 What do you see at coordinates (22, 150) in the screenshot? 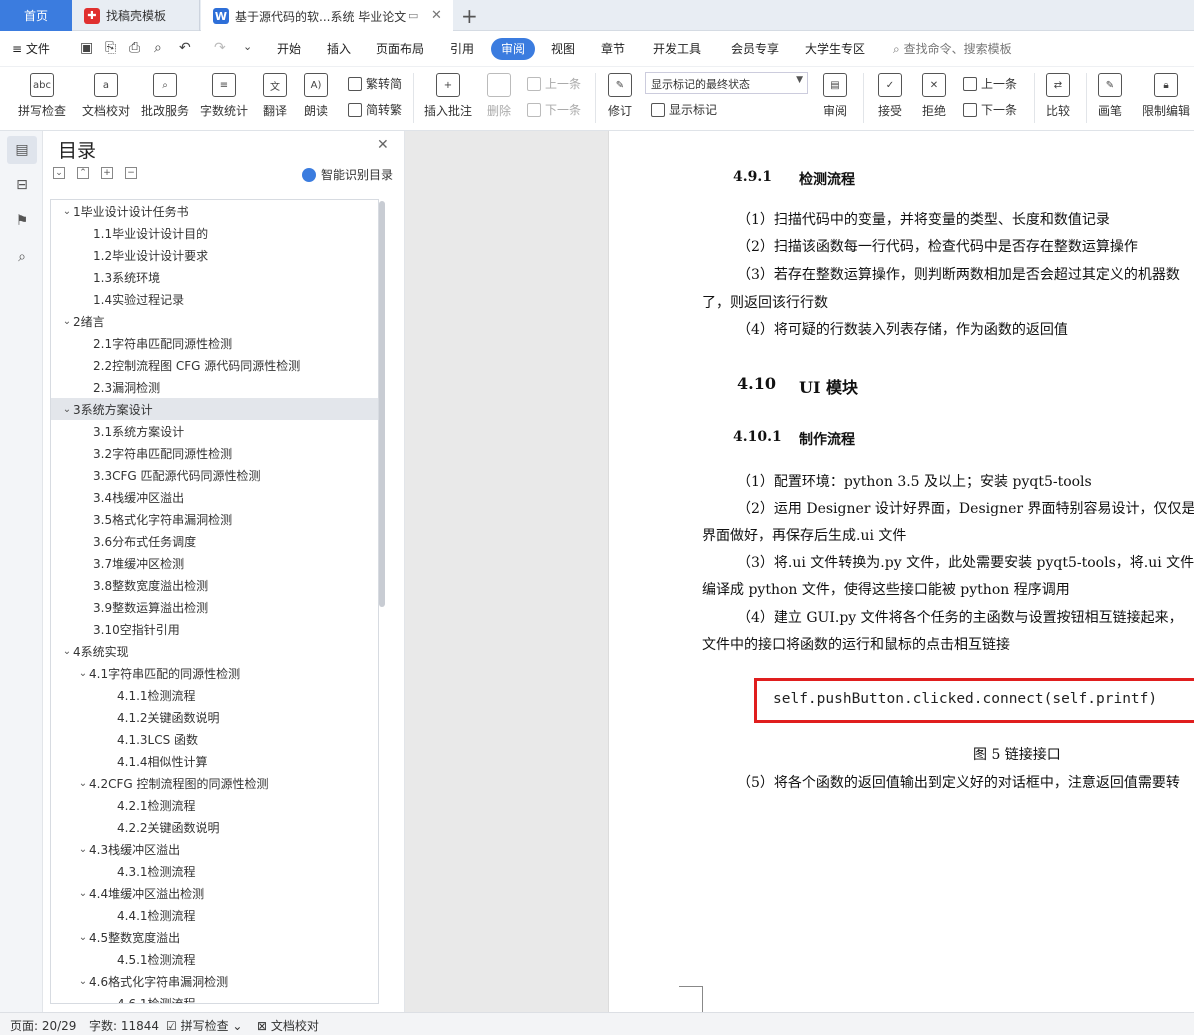
I see `toc-icon: ▤` at bounding box center [22, 150].